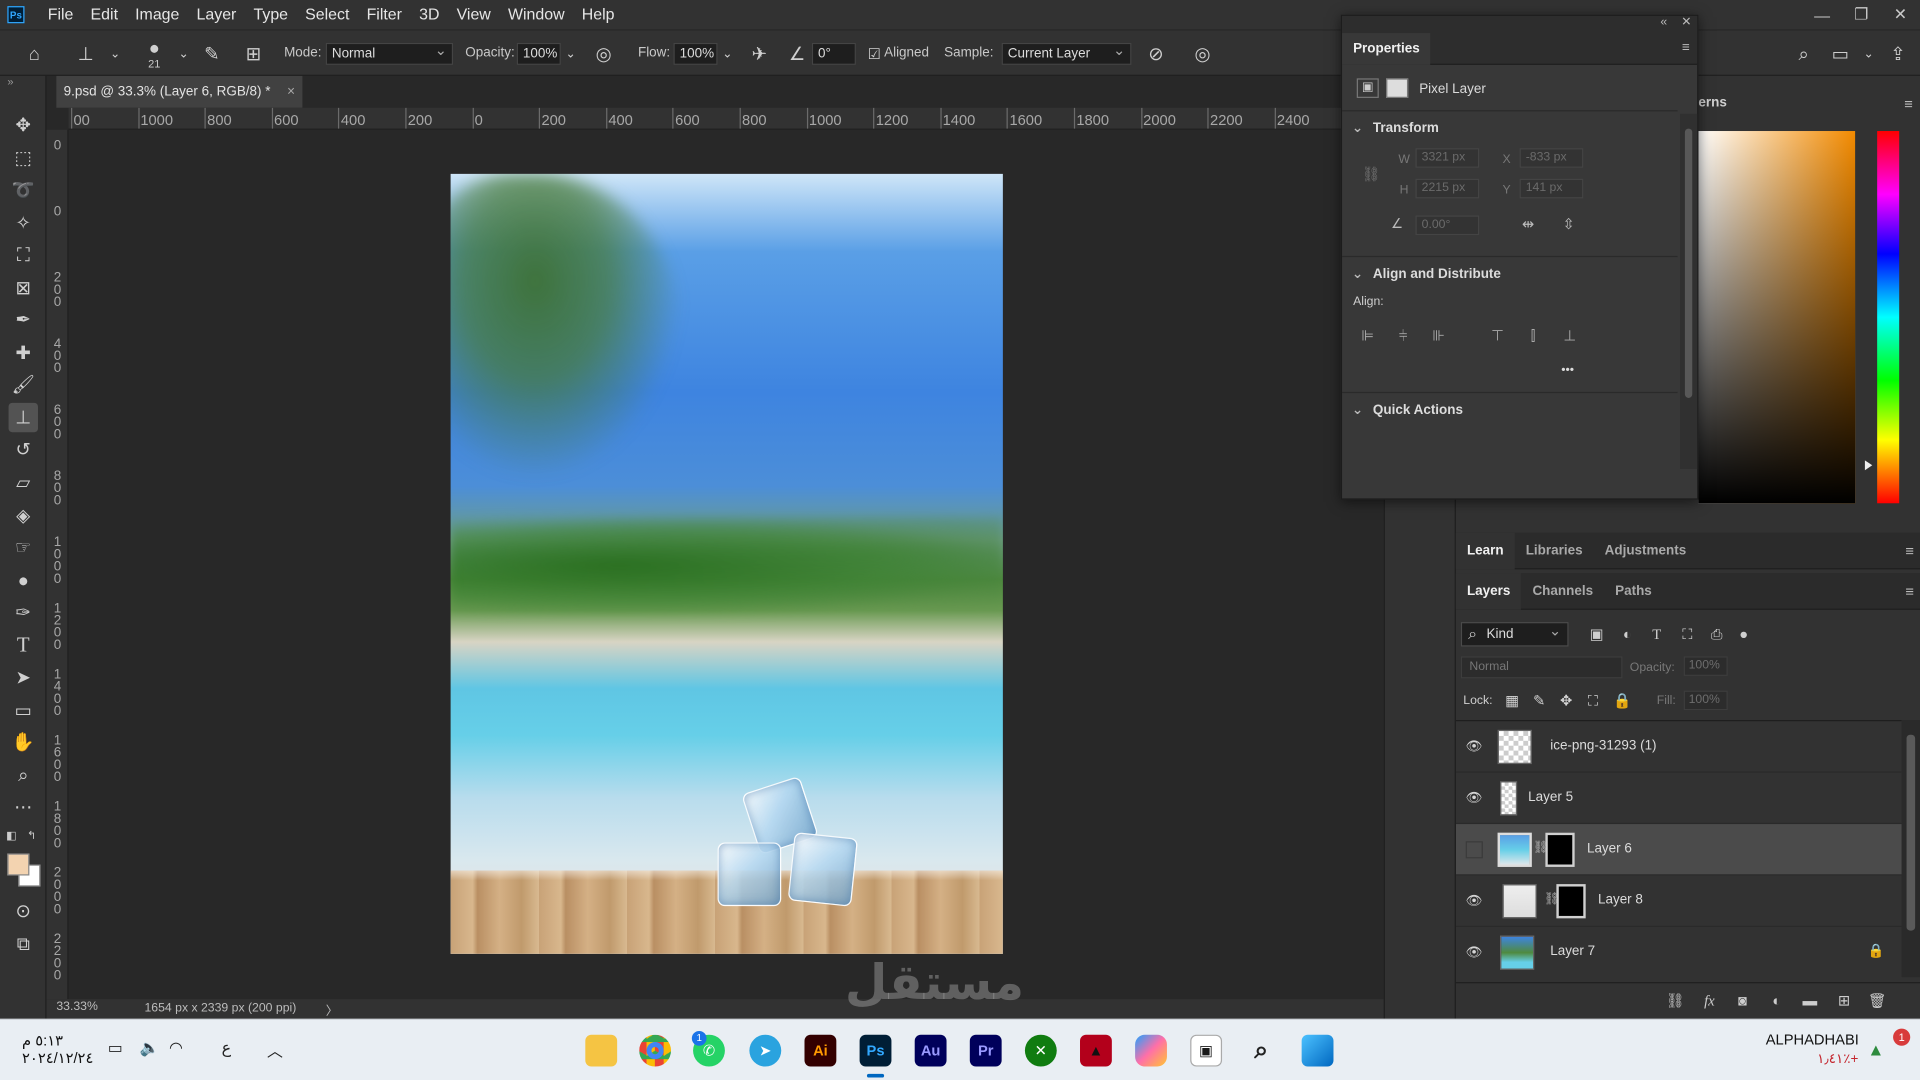 The height and width of the screenshot is (1080, 1920). Describe the element at coordinates (1633, 590) in the screenshot. I see `tab-paths: Paths` at that location.